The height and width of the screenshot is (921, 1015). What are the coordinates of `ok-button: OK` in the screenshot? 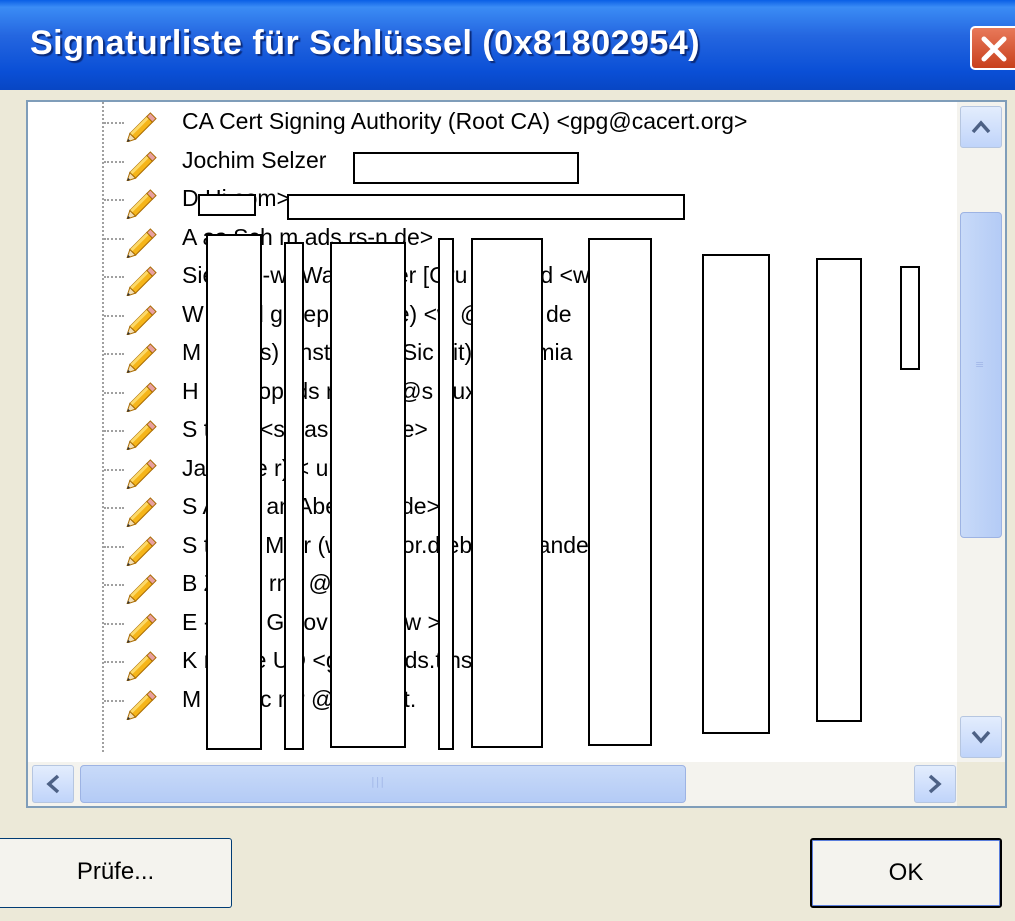 It's located at (906, 873).